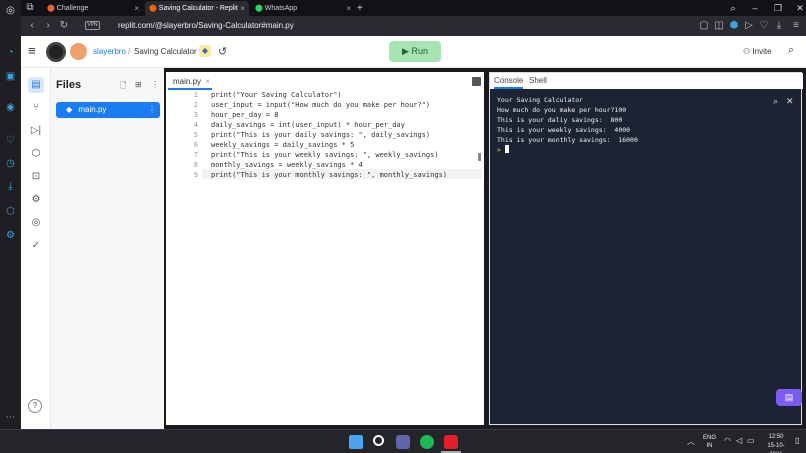 The image size is (806, 453). Describe the element at coordinates (733, 8) in the screenshot. I see `search-tabs-icon: ⌕` at that location.